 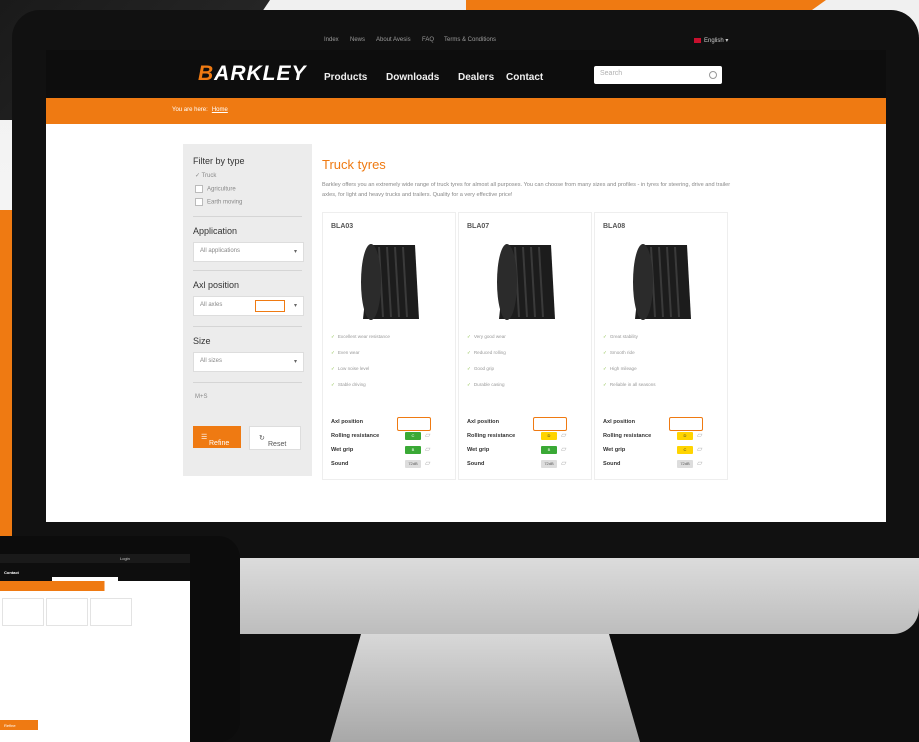 What do you see at coordinates (476, 77) in the screenshot?
I see `nav-dealers: Dealers` at bounding box center [476, 77].